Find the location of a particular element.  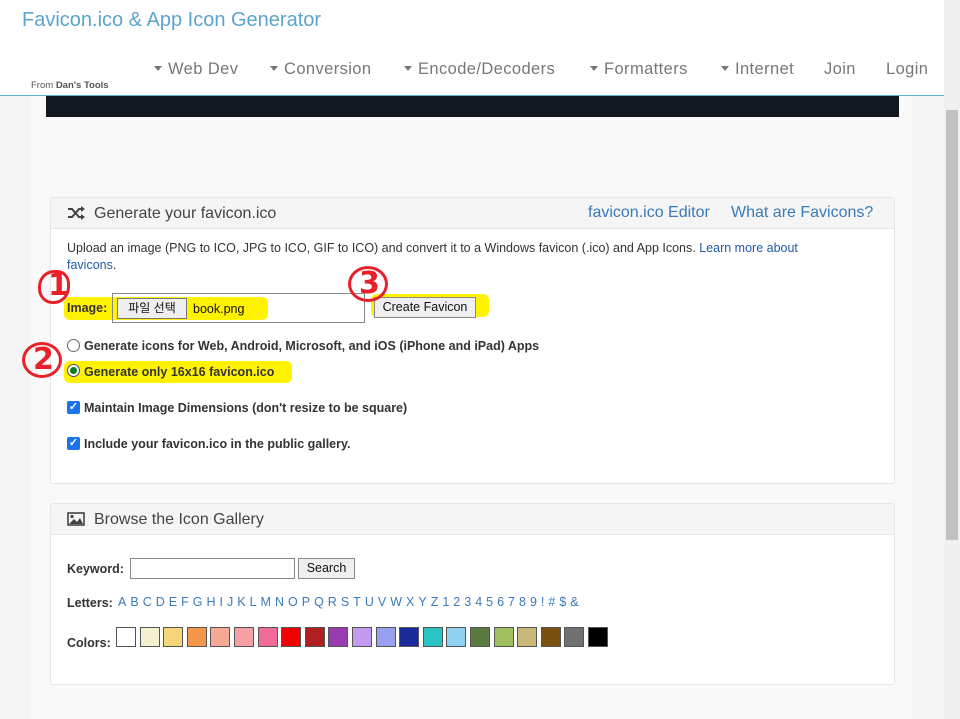

letter-link: R is located at coordinates (332, 602).